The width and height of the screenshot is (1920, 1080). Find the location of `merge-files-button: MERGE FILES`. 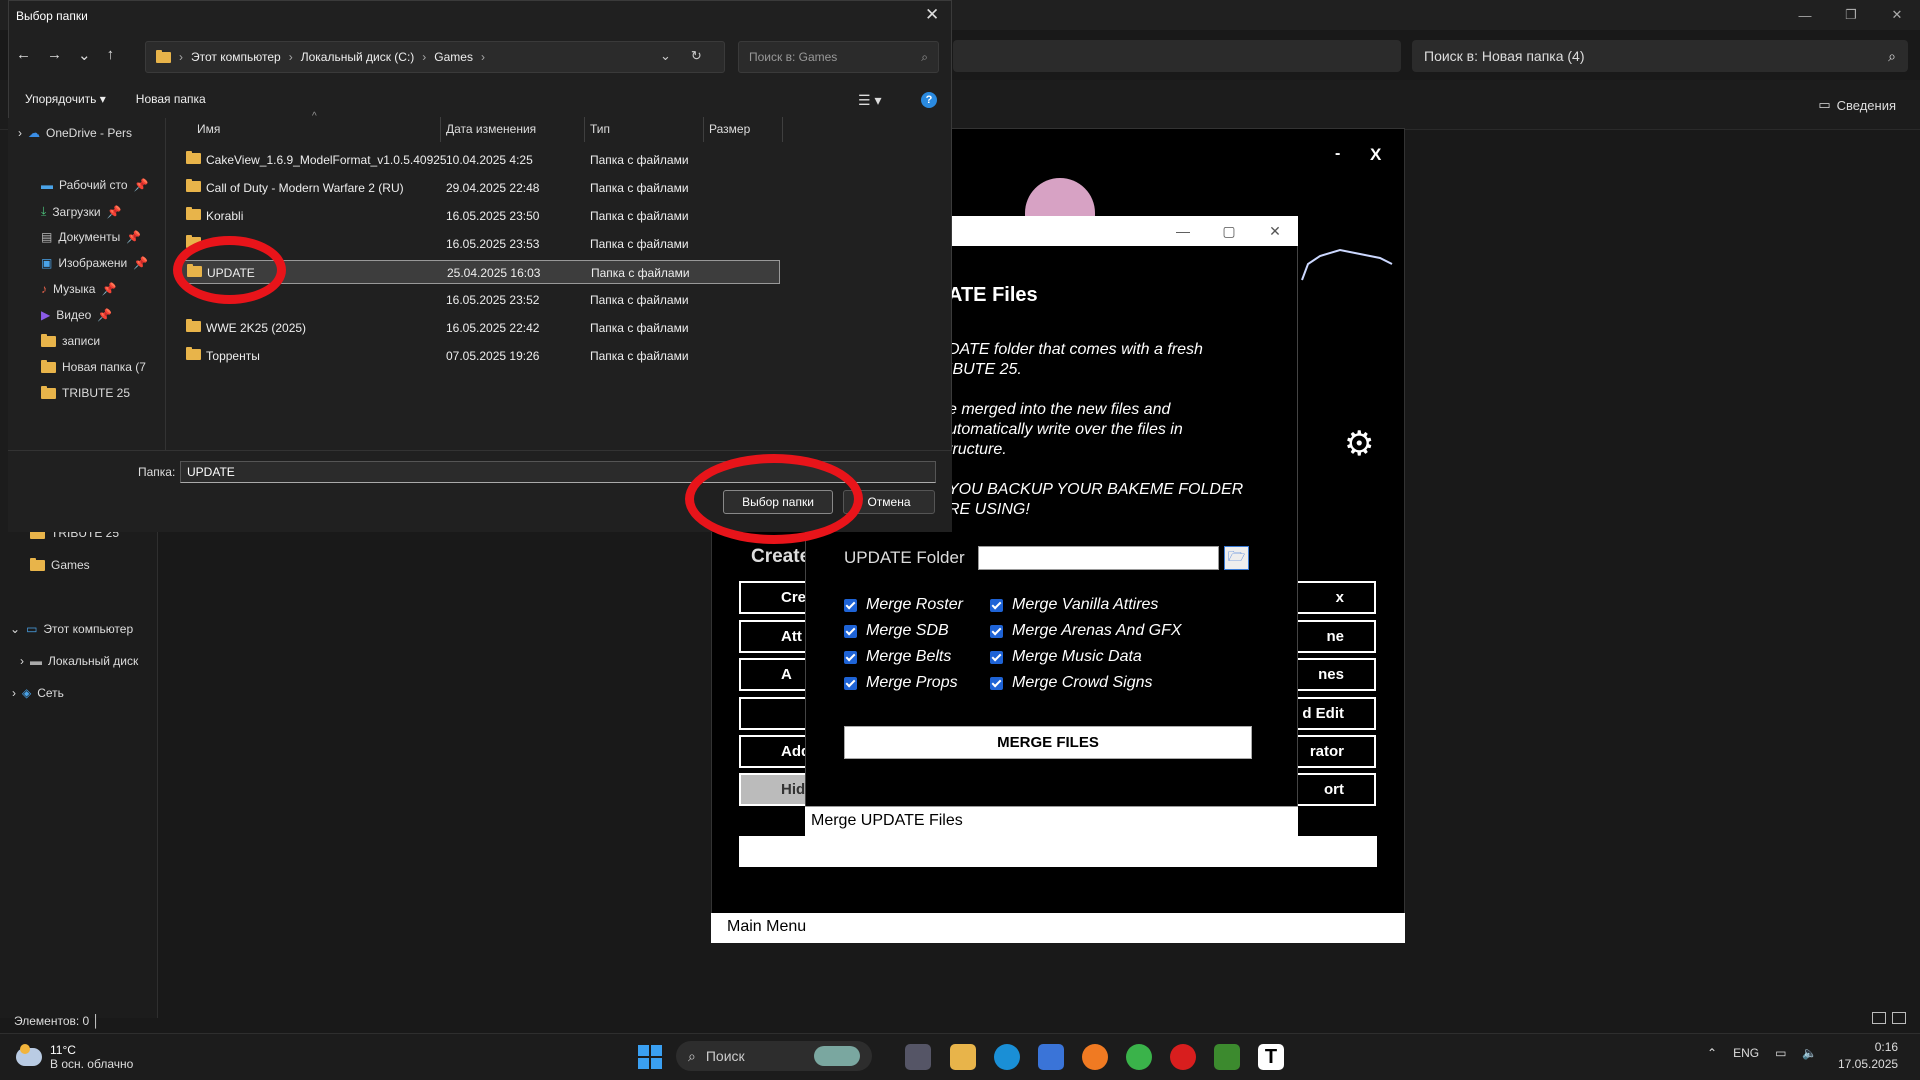

merge-files-button: MERGE FILES is located at coordinates (1048, 742).